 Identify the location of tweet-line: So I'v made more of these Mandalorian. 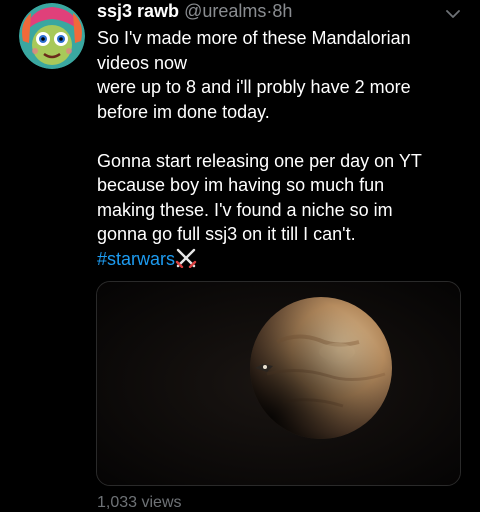
(254, 38).